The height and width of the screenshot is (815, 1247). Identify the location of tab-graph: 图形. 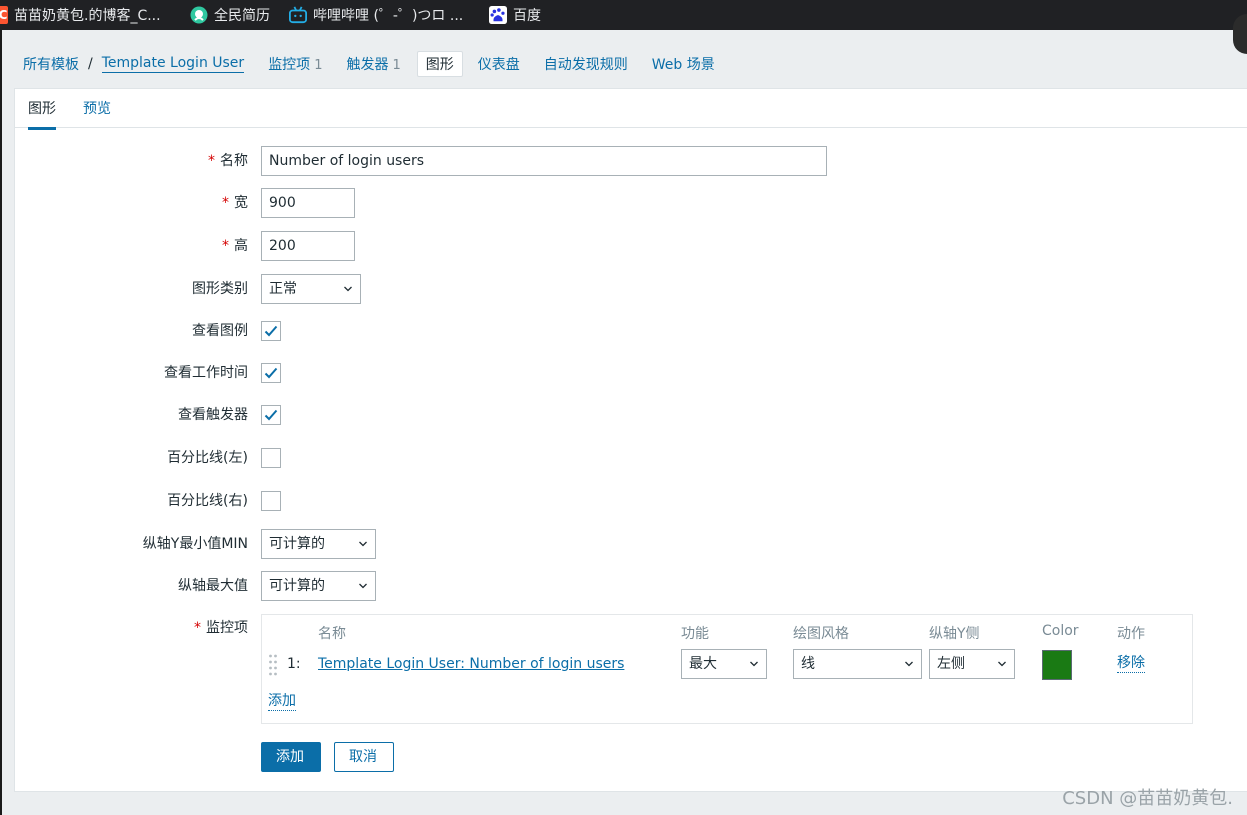
(42, 114).